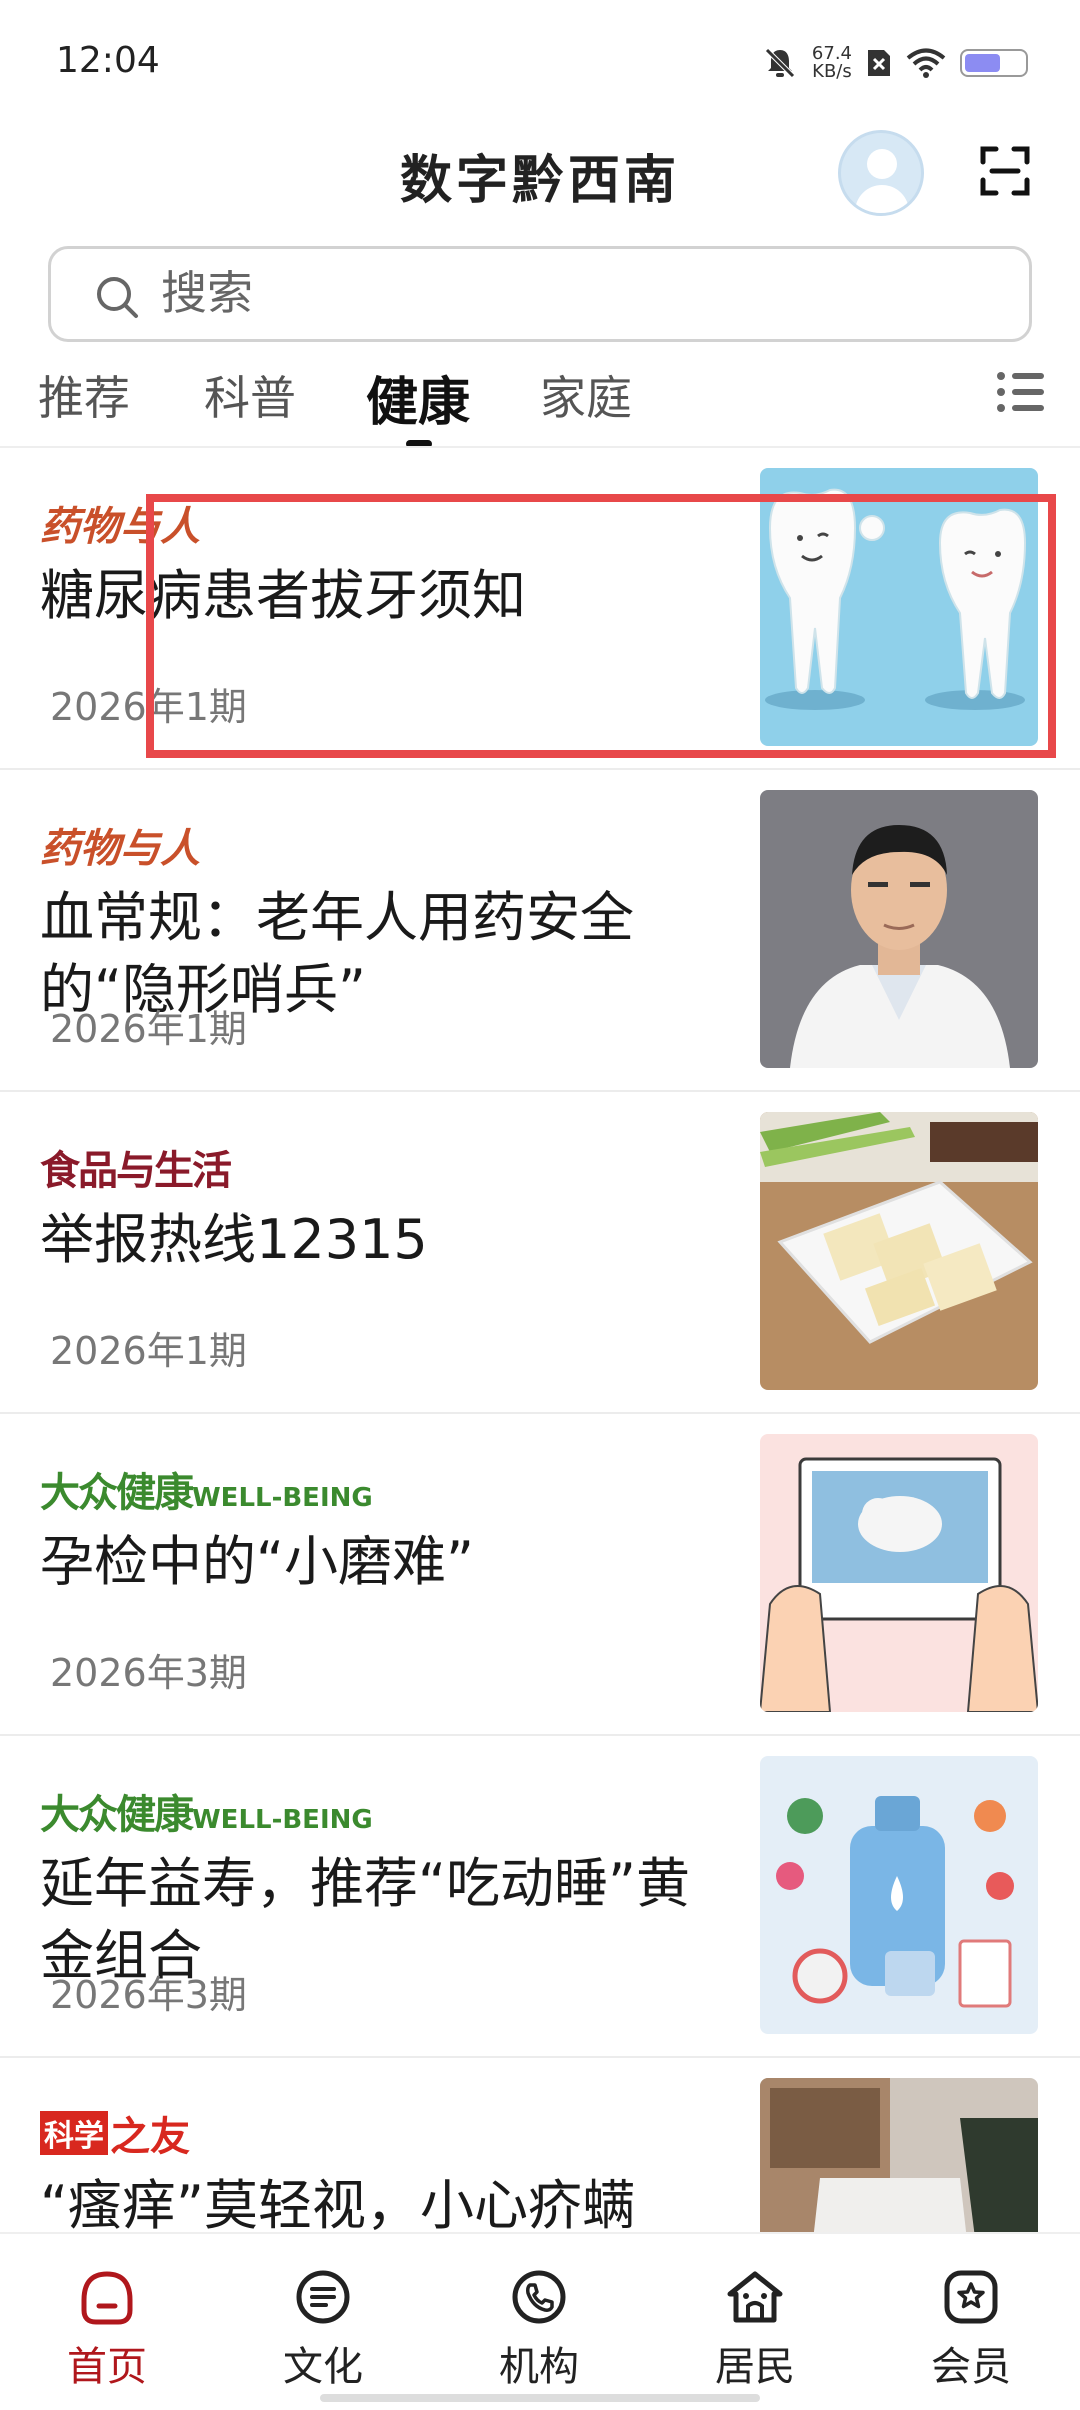 This screenshot has width=1080, height=2410. I want to click on doctor-thumbnail, so click(899, 929).